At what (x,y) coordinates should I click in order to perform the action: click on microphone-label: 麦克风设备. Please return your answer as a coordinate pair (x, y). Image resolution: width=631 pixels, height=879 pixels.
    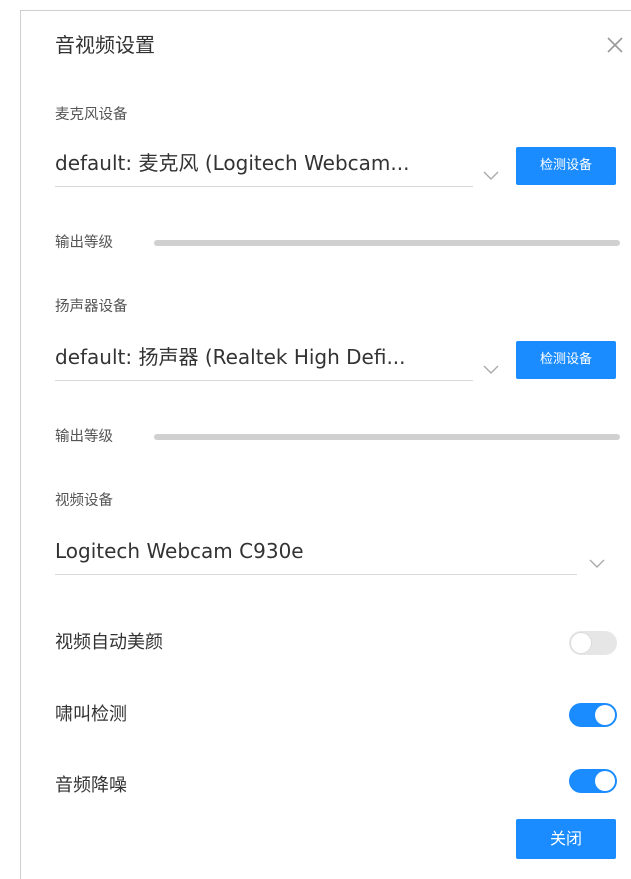
    Looking at the image, I should click on (91, 115).